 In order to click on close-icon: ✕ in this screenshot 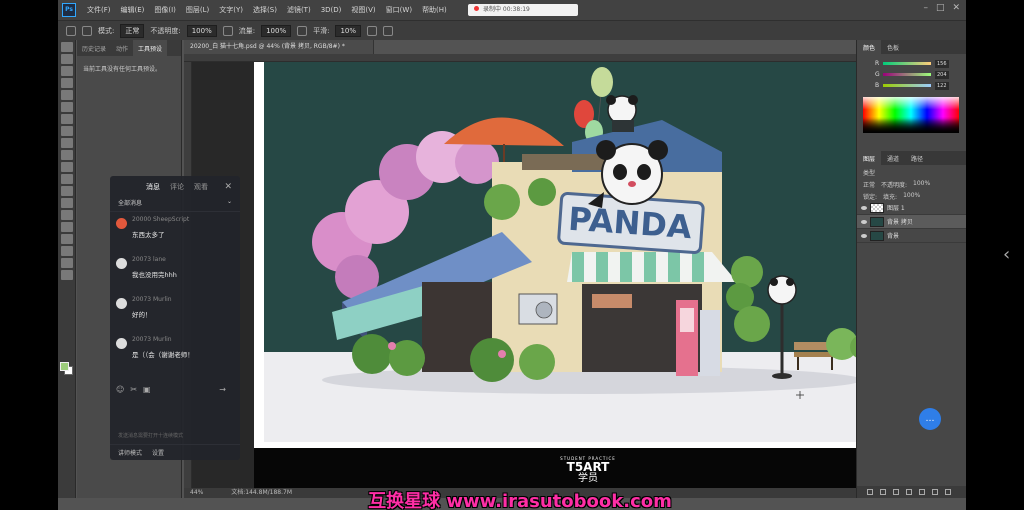, I will do `click(956, 8)`.